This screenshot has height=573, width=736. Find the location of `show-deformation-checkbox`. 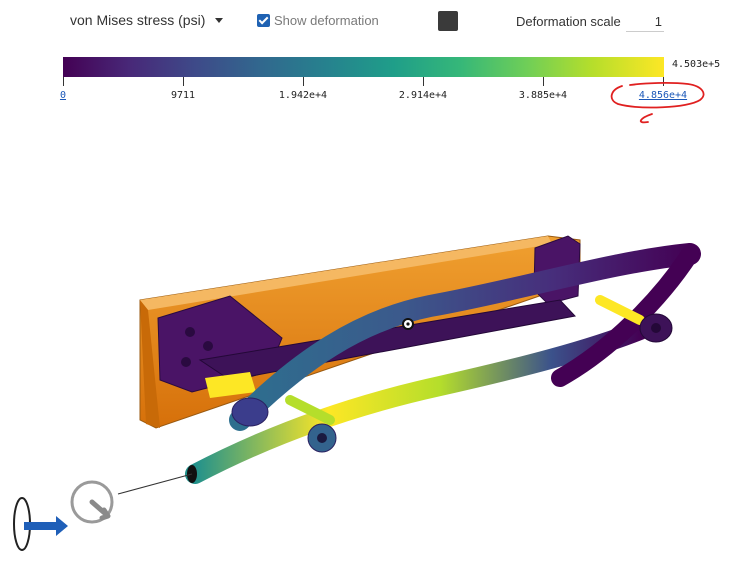

show-deformation-checkbox is located at coordinates (263, 20).